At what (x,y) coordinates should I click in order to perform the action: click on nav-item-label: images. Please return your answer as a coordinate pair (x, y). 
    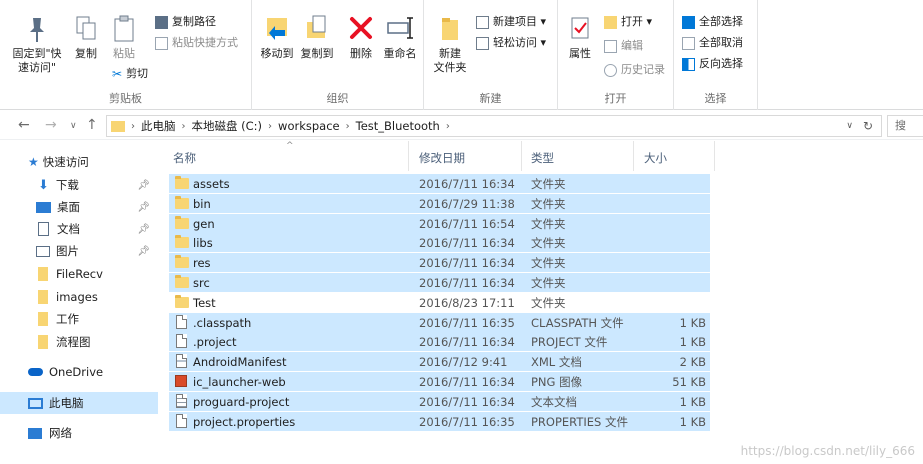
    Looking at the image, I should click on (77, 297).